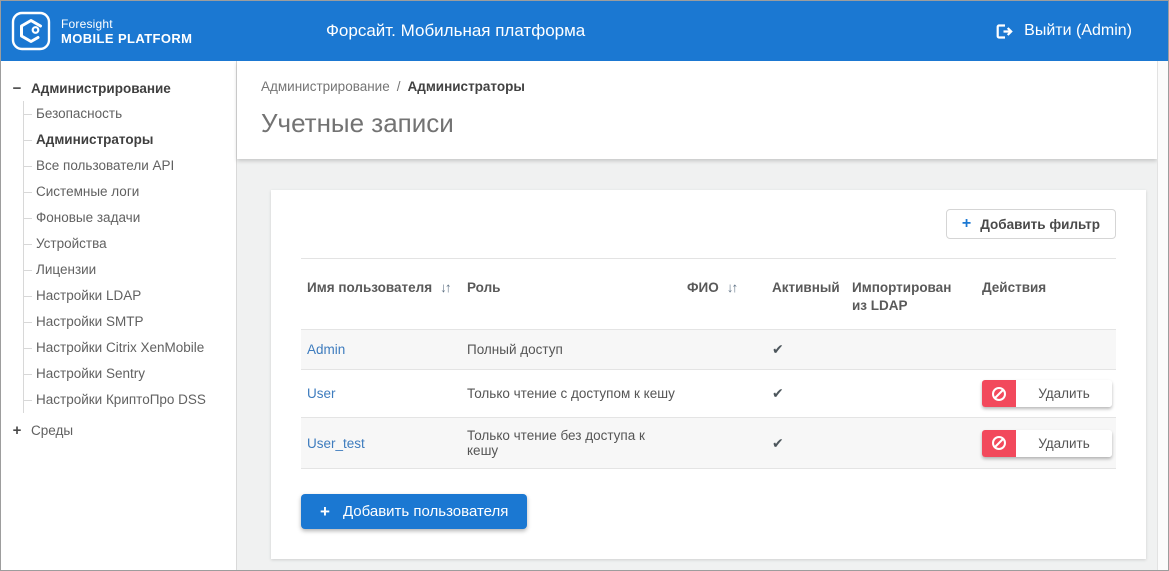 The width and height of the screenshot is (1169, 571). I want to click on column-header-actions: Действия, so click(1046, 294).